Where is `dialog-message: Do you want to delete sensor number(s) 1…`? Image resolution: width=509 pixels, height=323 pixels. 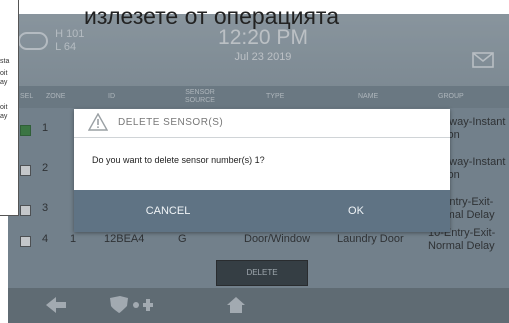 dialog-message: Do you want to delete sensor number(s) 1… is located at coordinates (178, 160).